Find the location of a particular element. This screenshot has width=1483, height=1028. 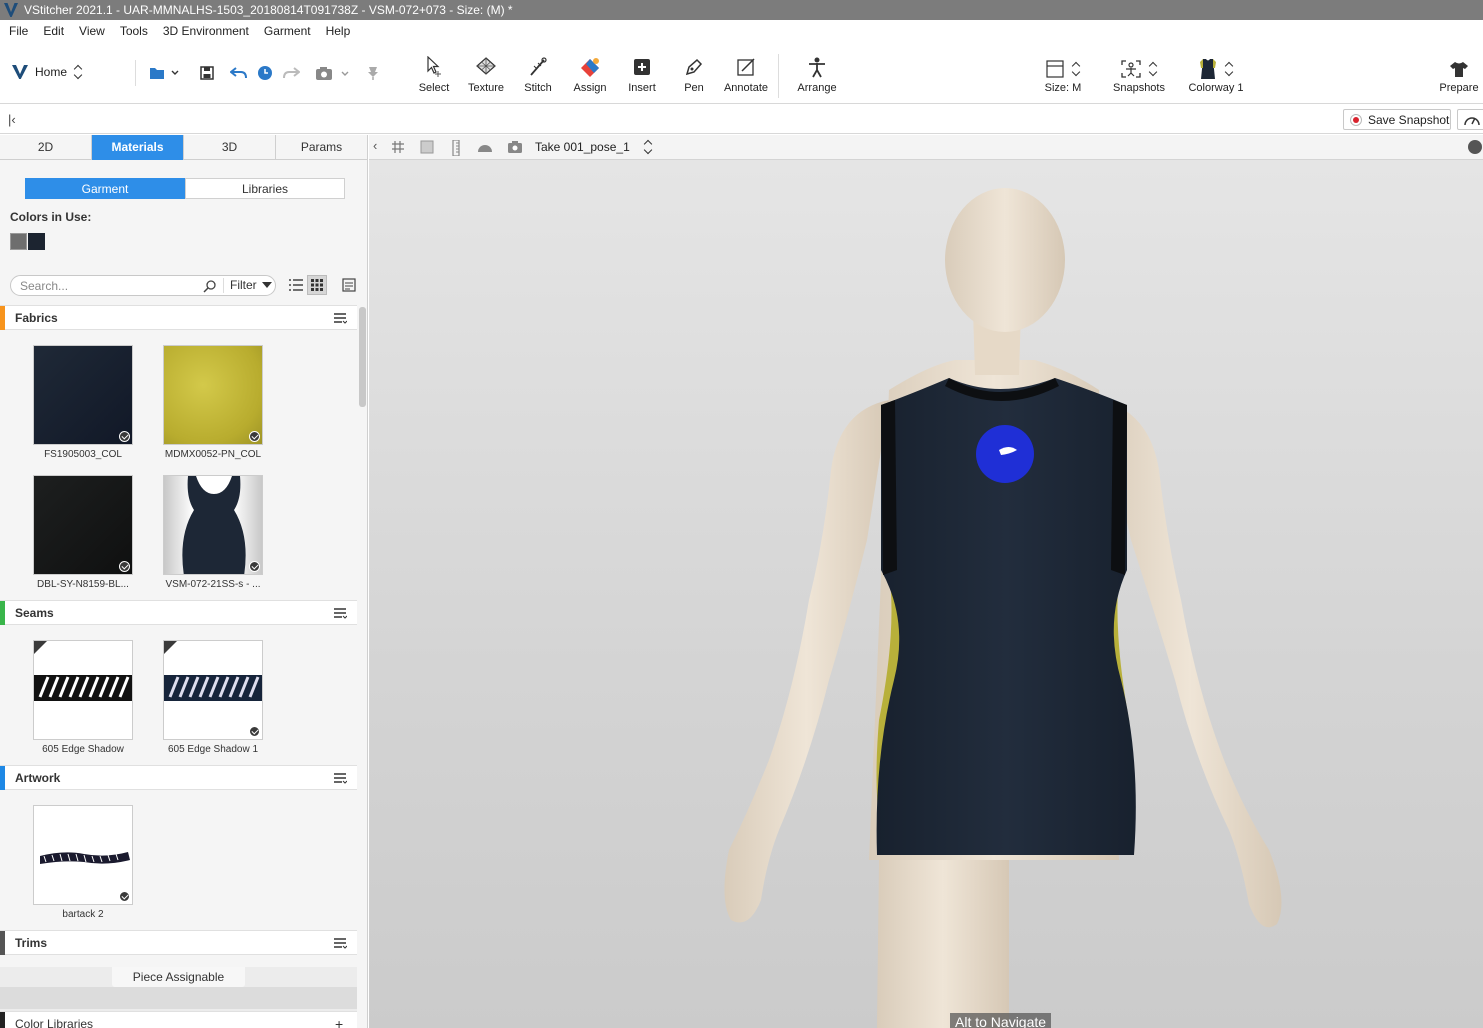

updown-arrows-icon is located at coordinates (648, 147).